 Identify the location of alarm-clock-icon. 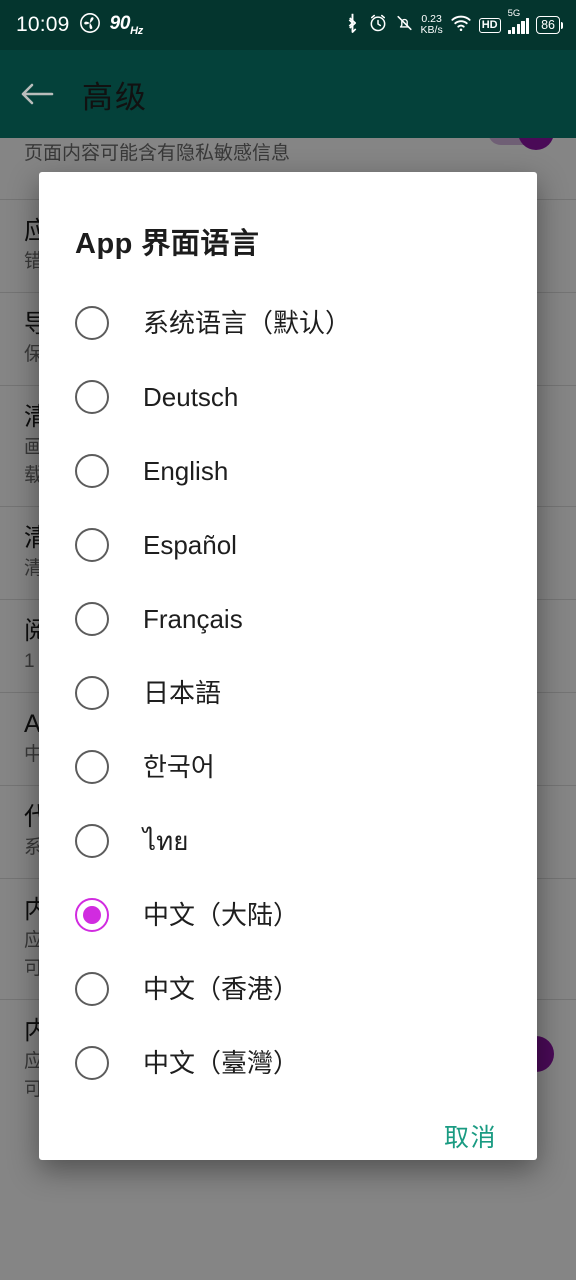
(378, 25).